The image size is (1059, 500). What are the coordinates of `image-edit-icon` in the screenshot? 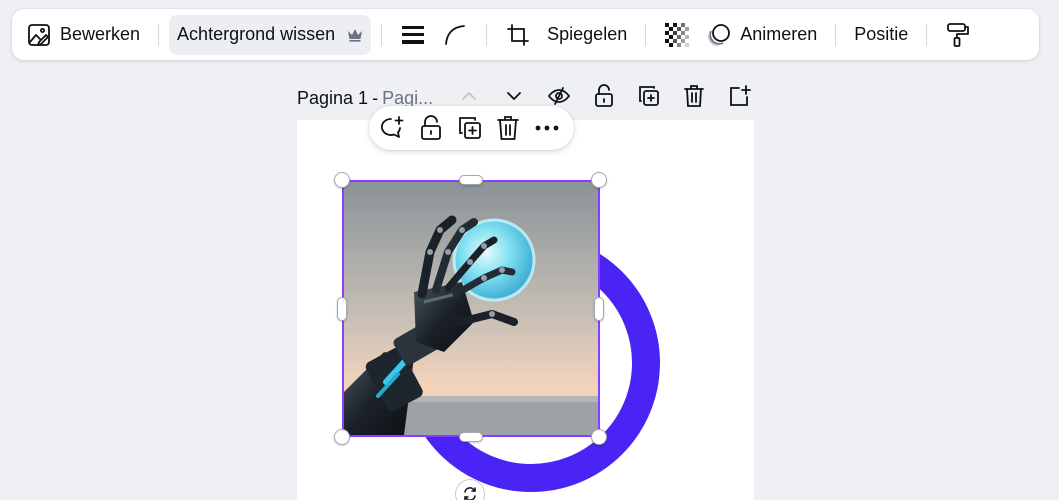 It's located at (39, 35).